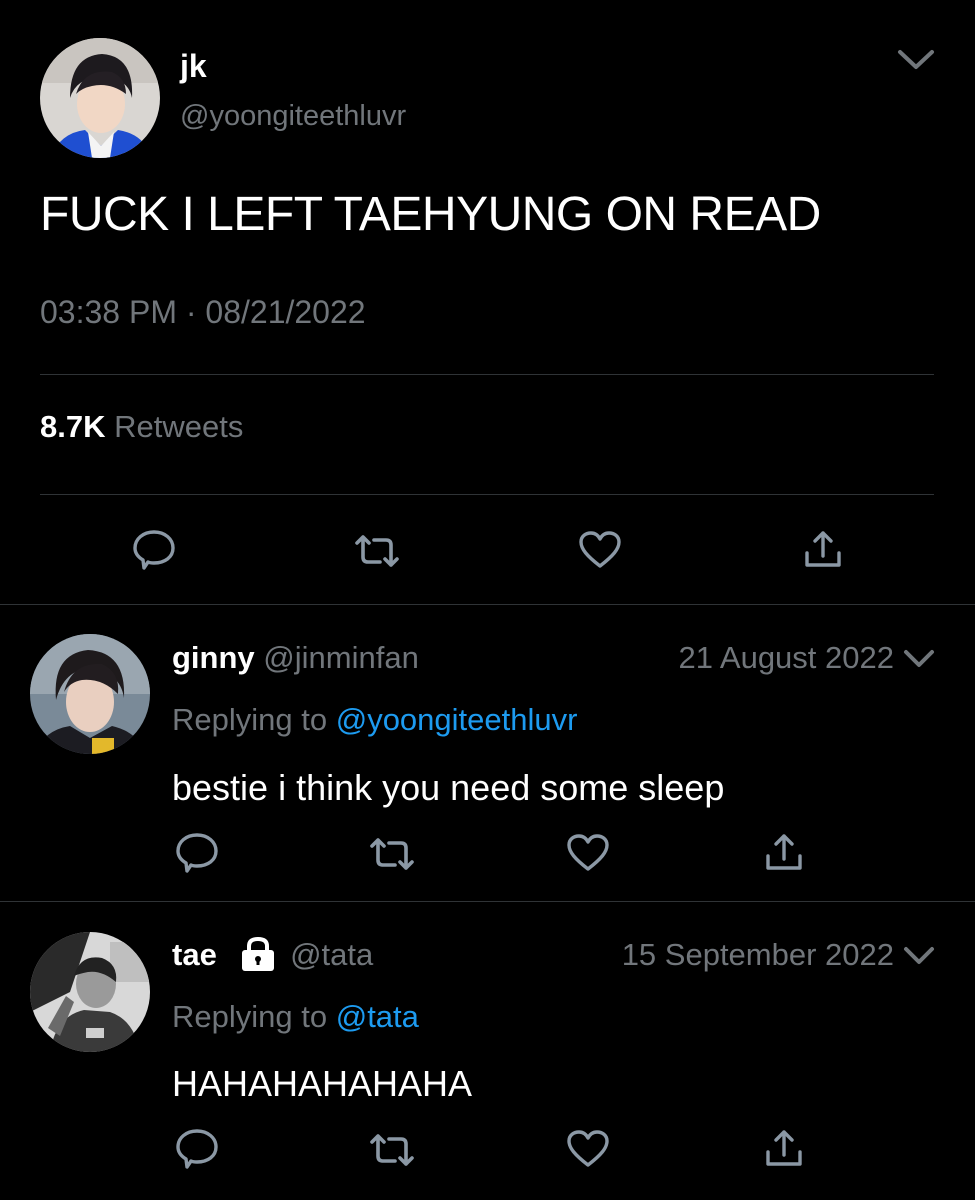  I want to click on handle: @tata, so click(331, 954).